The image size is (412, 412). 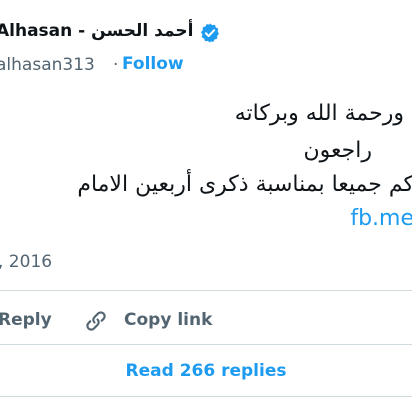 What do you see at coordinates (210, 33) in the screenshot?
I see `verified-badge-icon` at bounding box center [210, 33].